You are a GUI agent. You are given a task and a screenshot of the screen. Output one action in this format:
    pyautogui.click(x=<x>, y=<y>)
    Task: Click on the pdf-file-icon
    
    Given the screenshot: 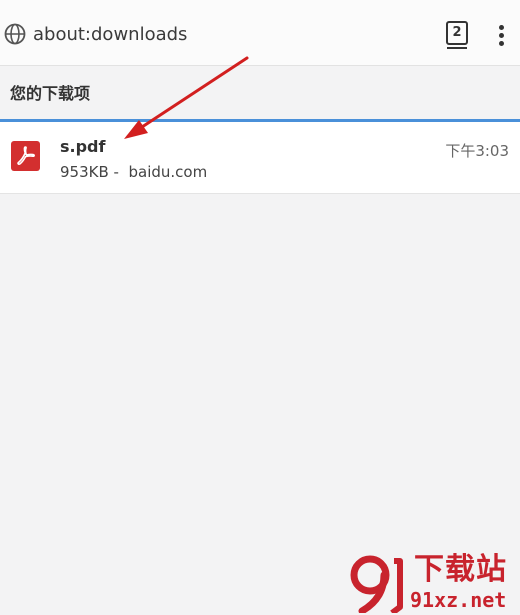 What is the action you would take?
    pyautogui.click(x=25, y=156)
    